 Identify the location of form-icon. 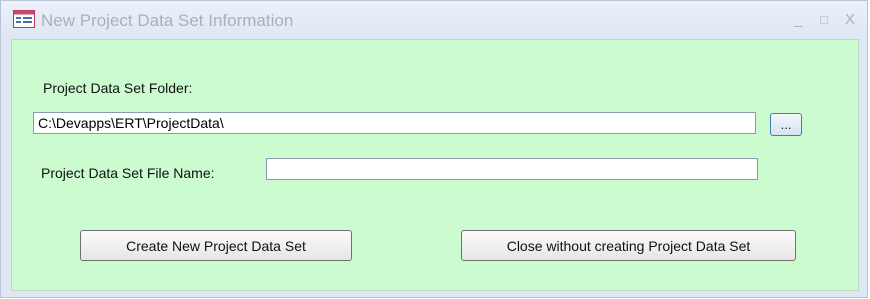
(24, 19).